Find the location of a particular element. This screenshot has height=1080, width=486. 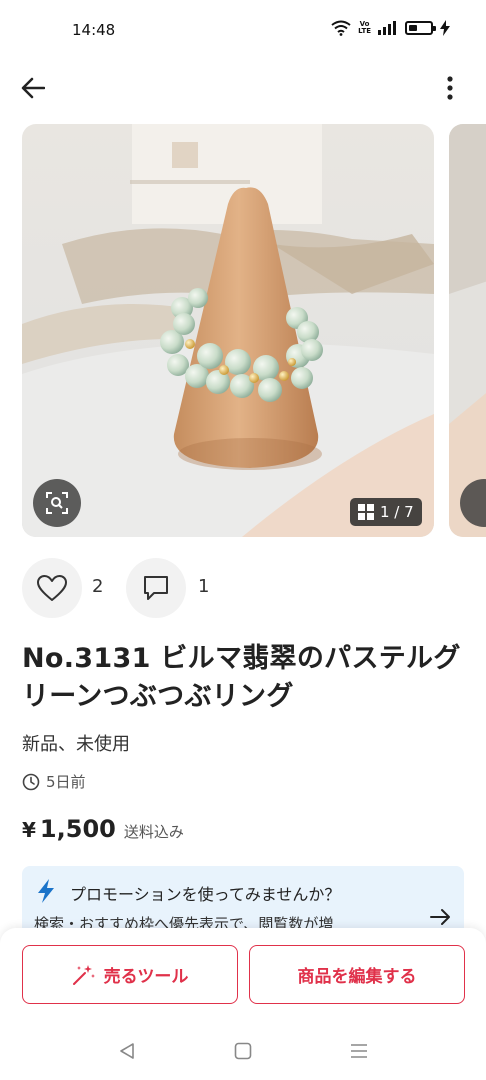

status-icons: Vo LTE is located at coordinates (390, 28).